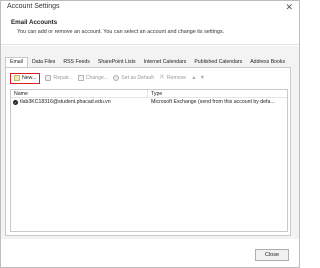  Describe the element at coordinates (137, 78) in the screenshot. I see `set-default-label: Set as Default` at that location.